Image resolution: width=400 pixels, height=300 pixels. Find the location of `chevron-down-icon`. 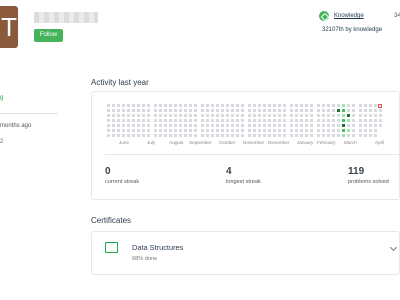

chevron-down-icon is located at coordinates (393, 247).